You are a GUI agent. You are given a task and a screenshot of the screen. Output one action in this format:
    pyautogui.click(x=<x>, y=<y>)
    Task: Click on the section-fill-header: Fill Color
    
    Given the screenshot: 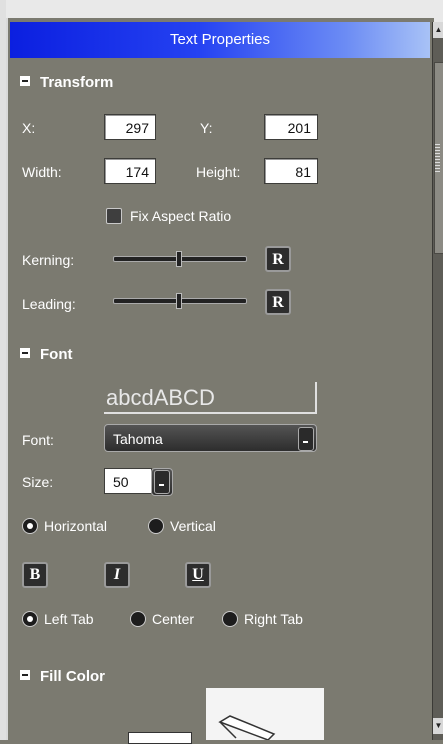 What is the action you would take?
    pyautogui.click(x=62, y=676)
    